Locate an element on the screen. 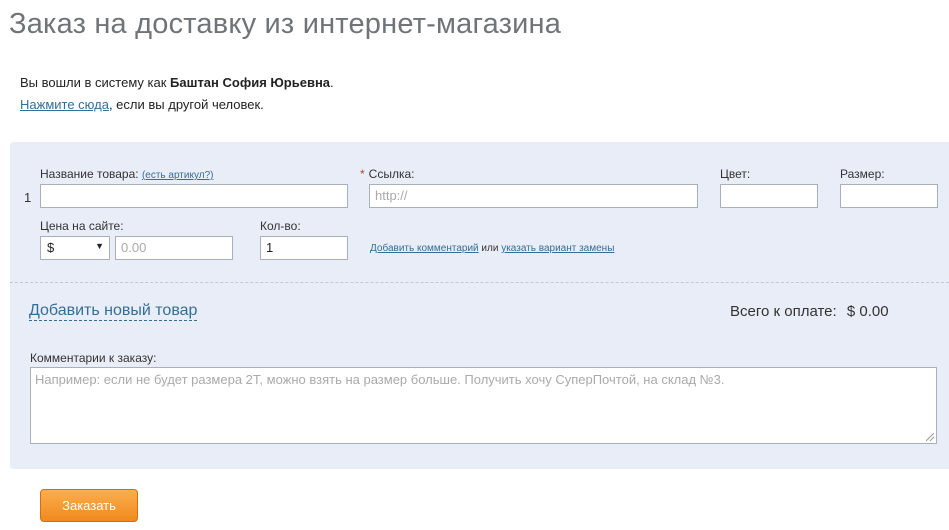 This screenshot has width=949, height=530. currency-select: $ ▼ is located at coordinates (75, 248).